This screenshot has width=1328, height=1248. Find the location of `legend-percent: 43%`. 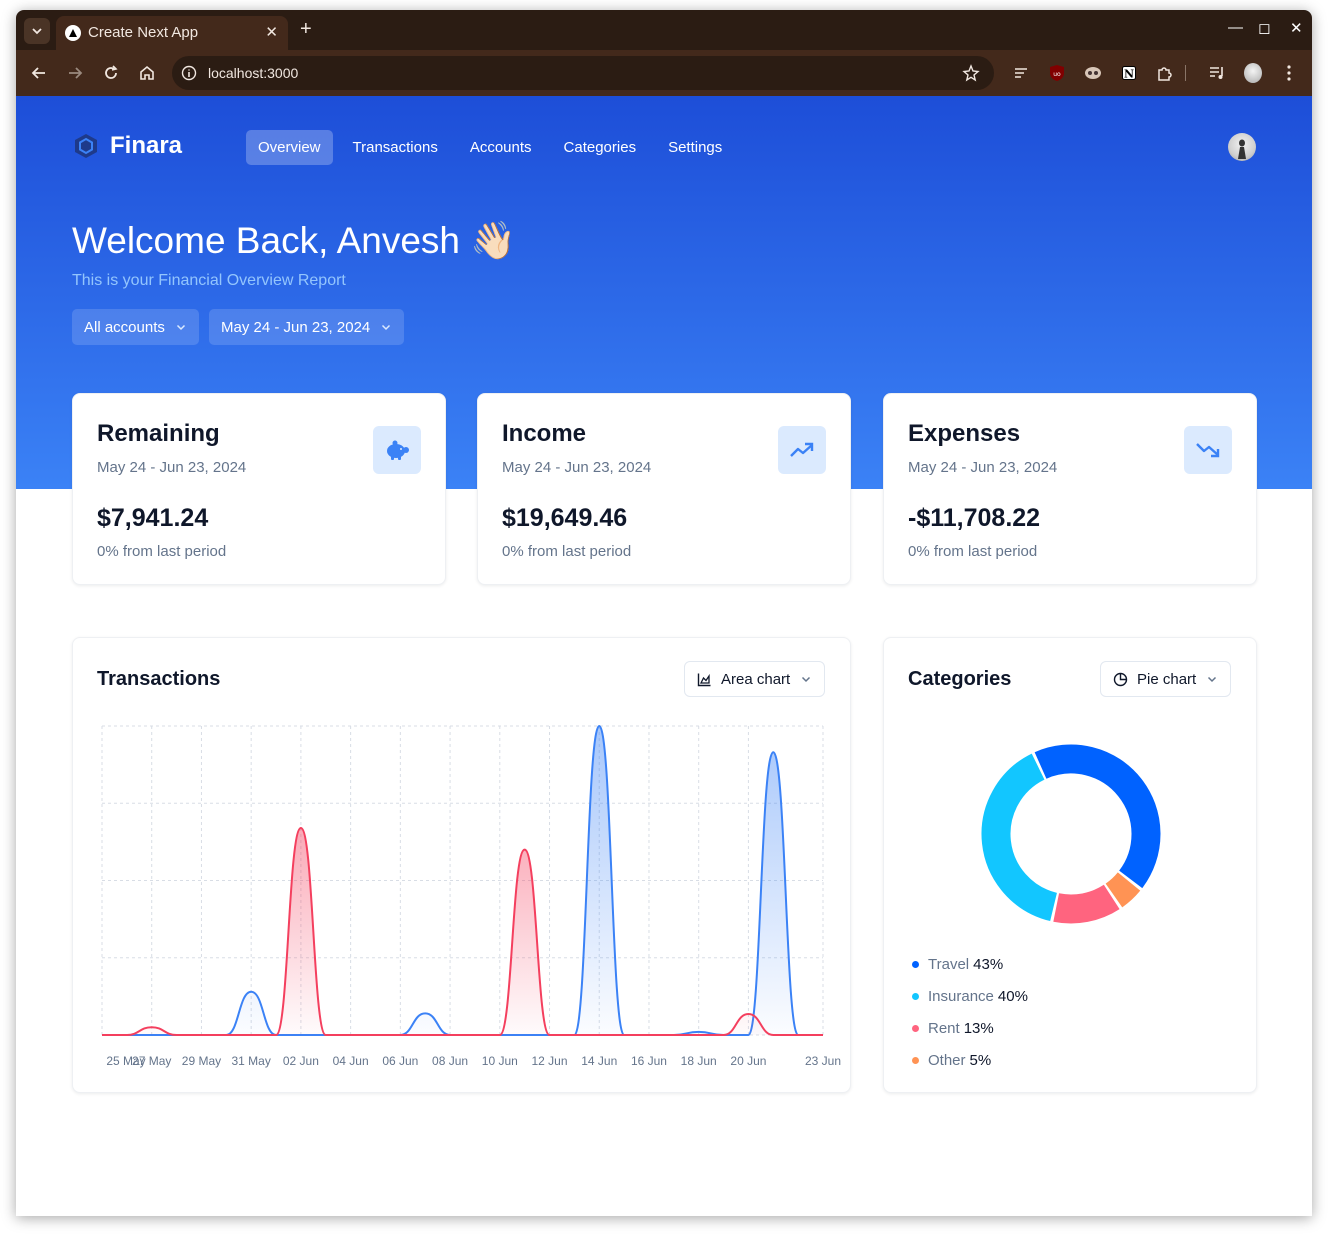

legend-percent: 43% is located at coordinates (988, 964).